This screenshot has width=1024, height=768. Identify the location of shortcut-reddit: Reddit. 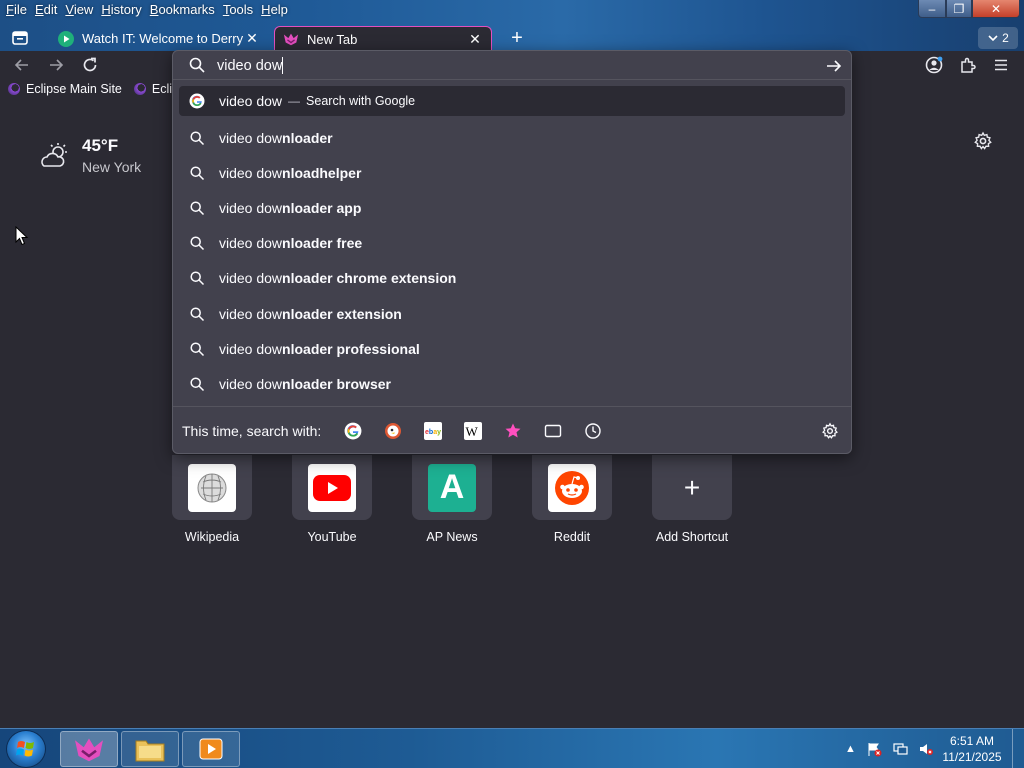
(572, 499).